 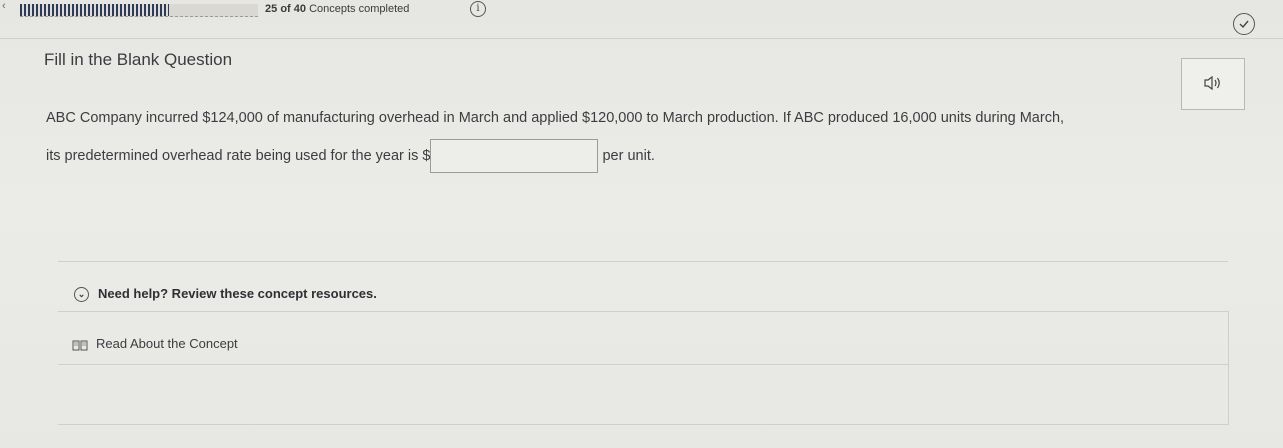 What do you see at coordinates (643, 338) in the screenshot?
I see `resource-row: Read About the Concept` at bounding box center [643, 338].